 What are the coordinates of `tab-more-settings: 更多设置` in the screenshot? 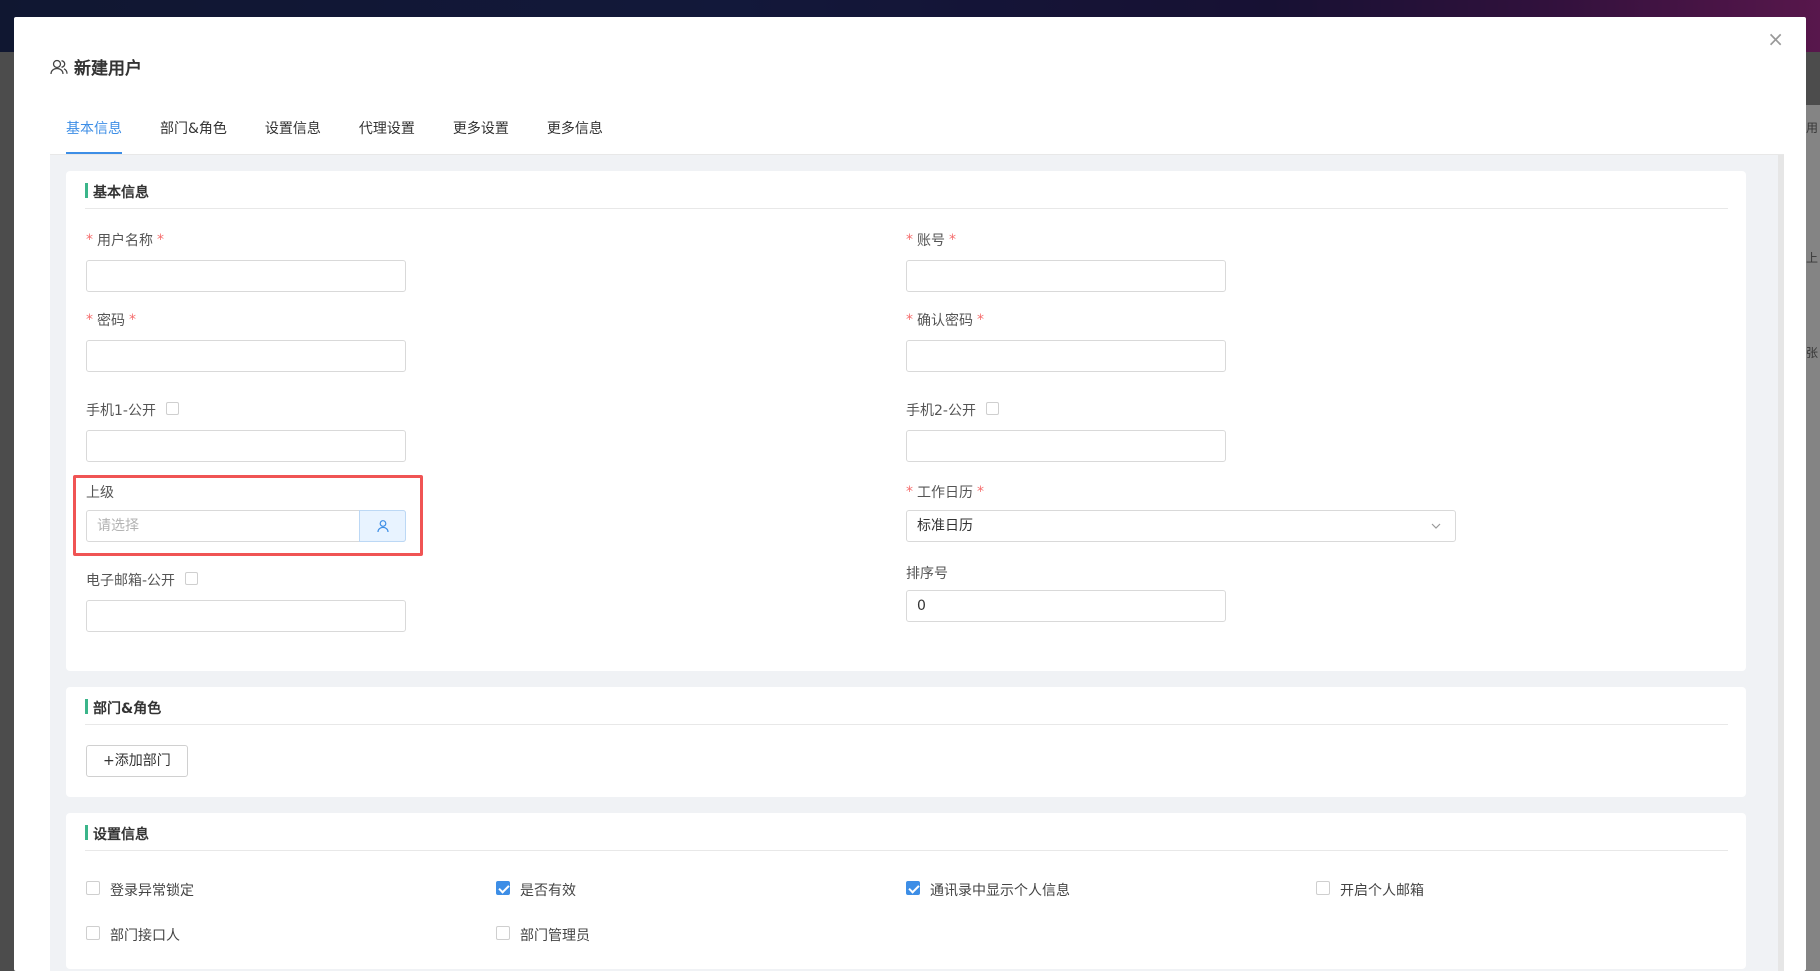 It's located at (481, 129).